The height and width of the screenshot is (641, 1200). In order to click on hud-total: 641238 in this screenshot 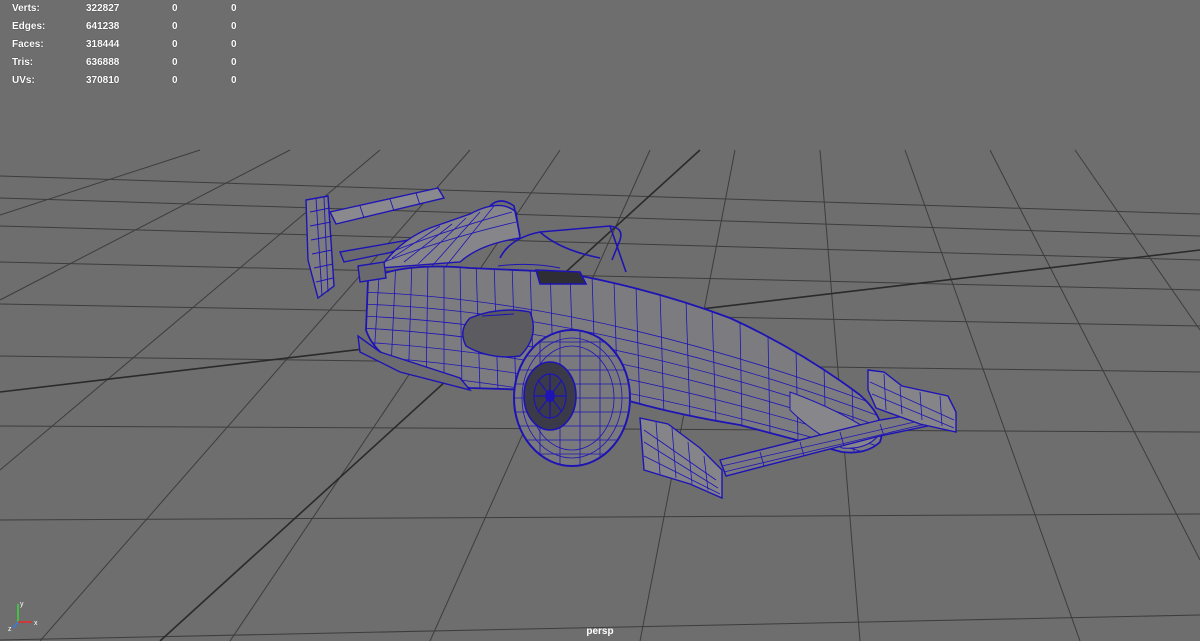, I will do `click(103, 26)`.